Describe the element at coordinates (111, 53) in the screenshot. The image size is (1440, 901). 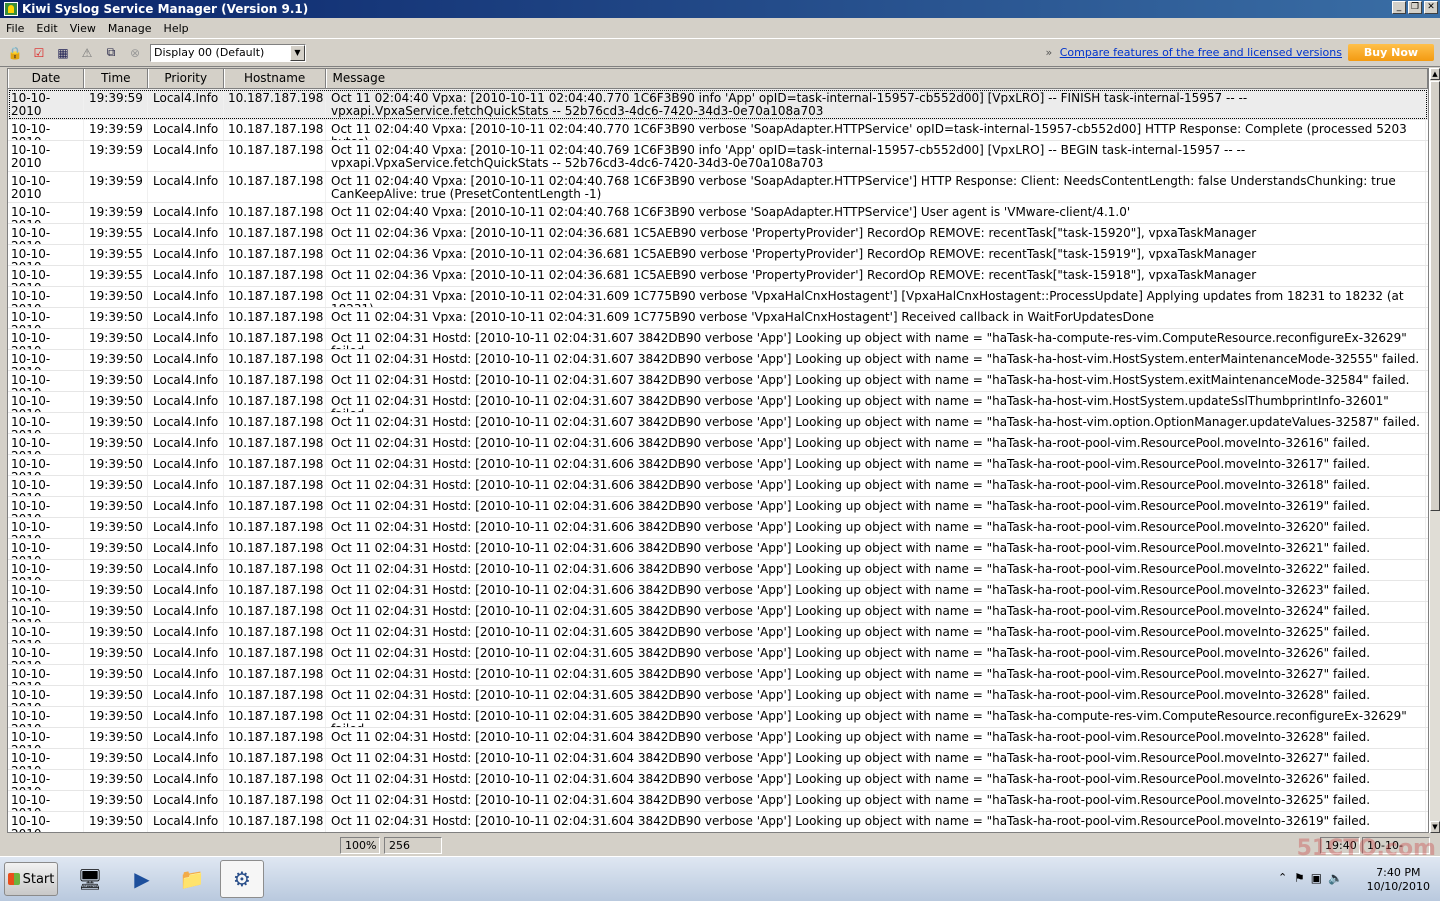
I see `window-icon: ⧉` at that location.